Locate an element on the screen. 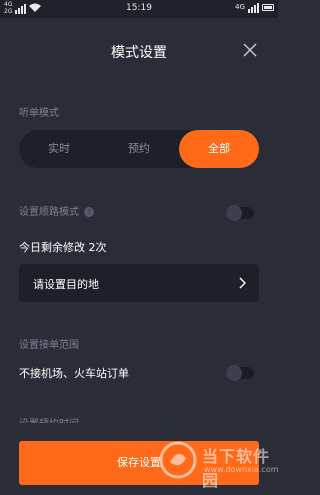 The image size is (320, 495). chevron-right-icon is located at coordinates (242, 283).